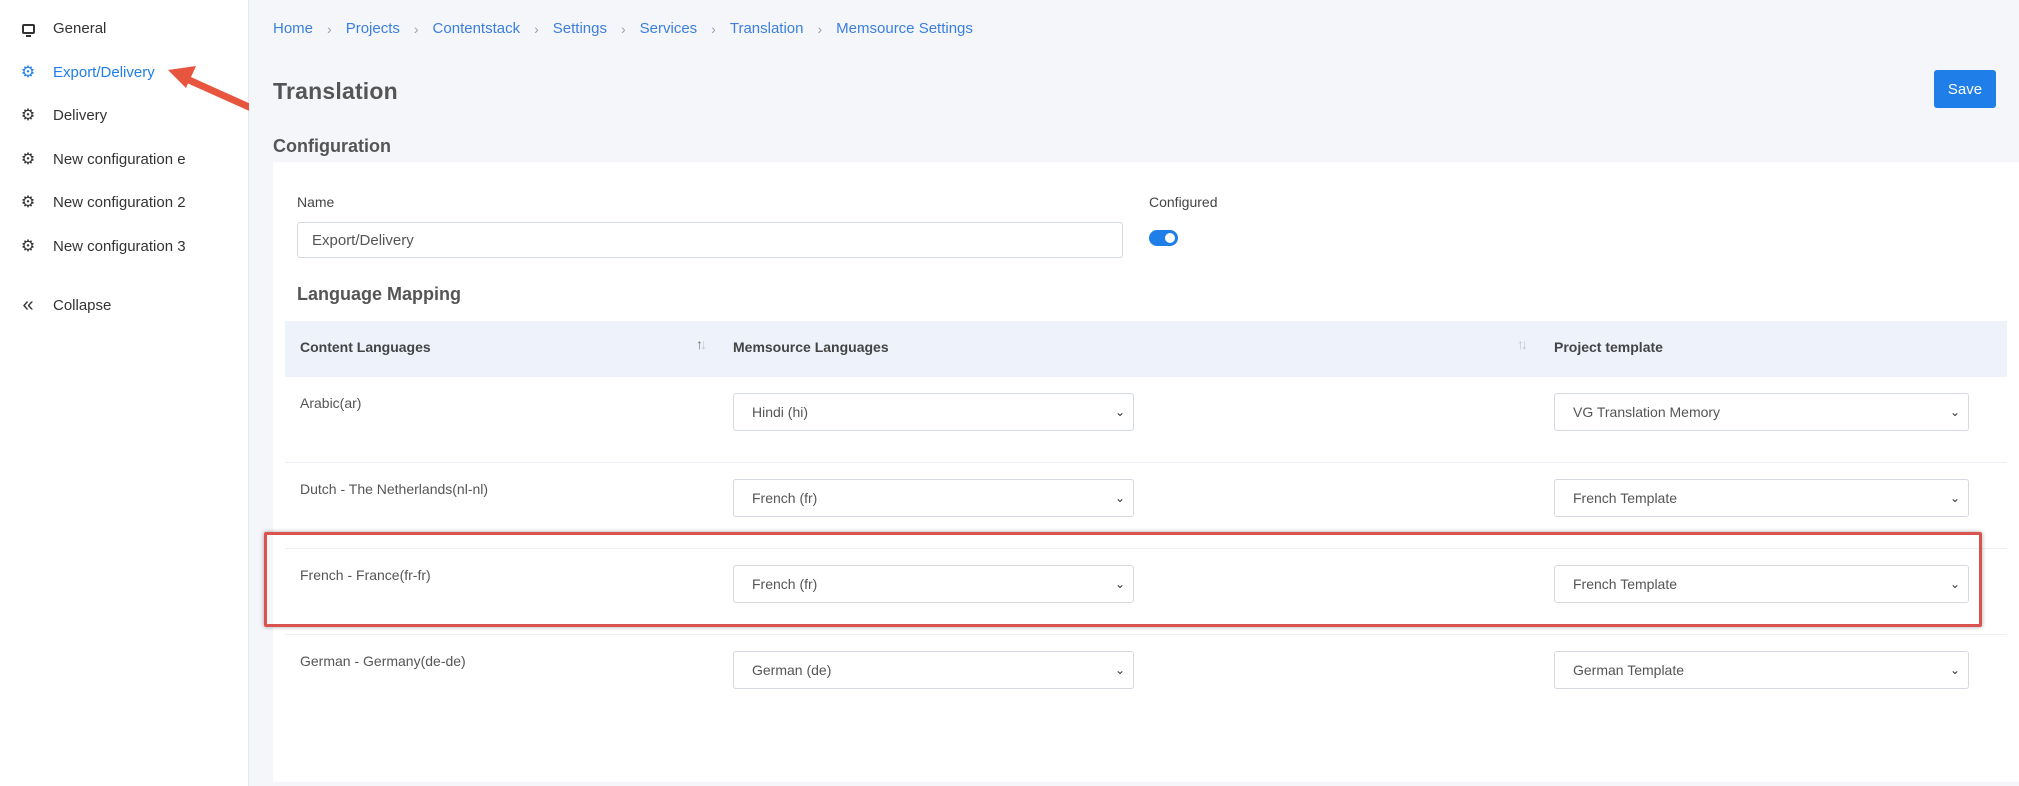 This screenshot has height=786, width=2019. Describe the element at coordinates (365, 347) in the screenshot. I see `column-header-content-languages: Content Languages` at that location.